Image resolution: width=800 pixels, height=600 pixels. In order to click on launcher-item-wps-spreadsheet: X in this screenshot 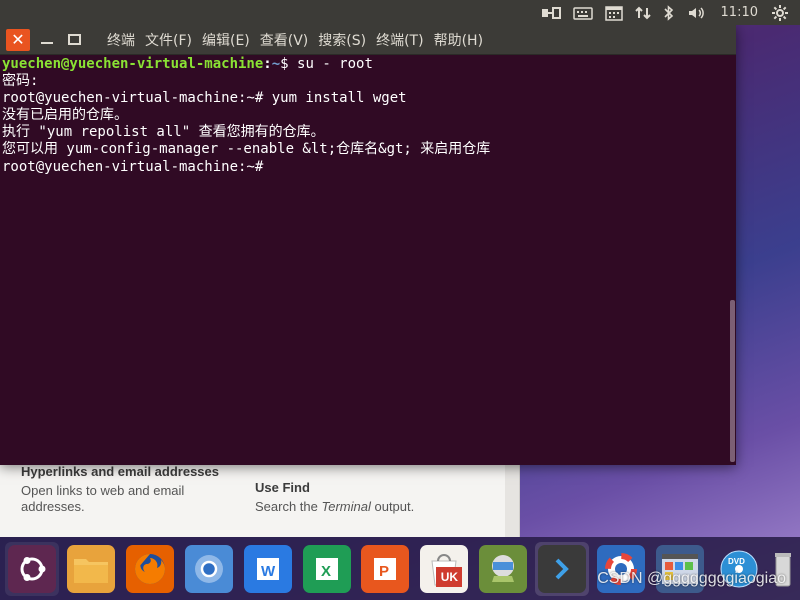, I will do `click(327, 569)`.